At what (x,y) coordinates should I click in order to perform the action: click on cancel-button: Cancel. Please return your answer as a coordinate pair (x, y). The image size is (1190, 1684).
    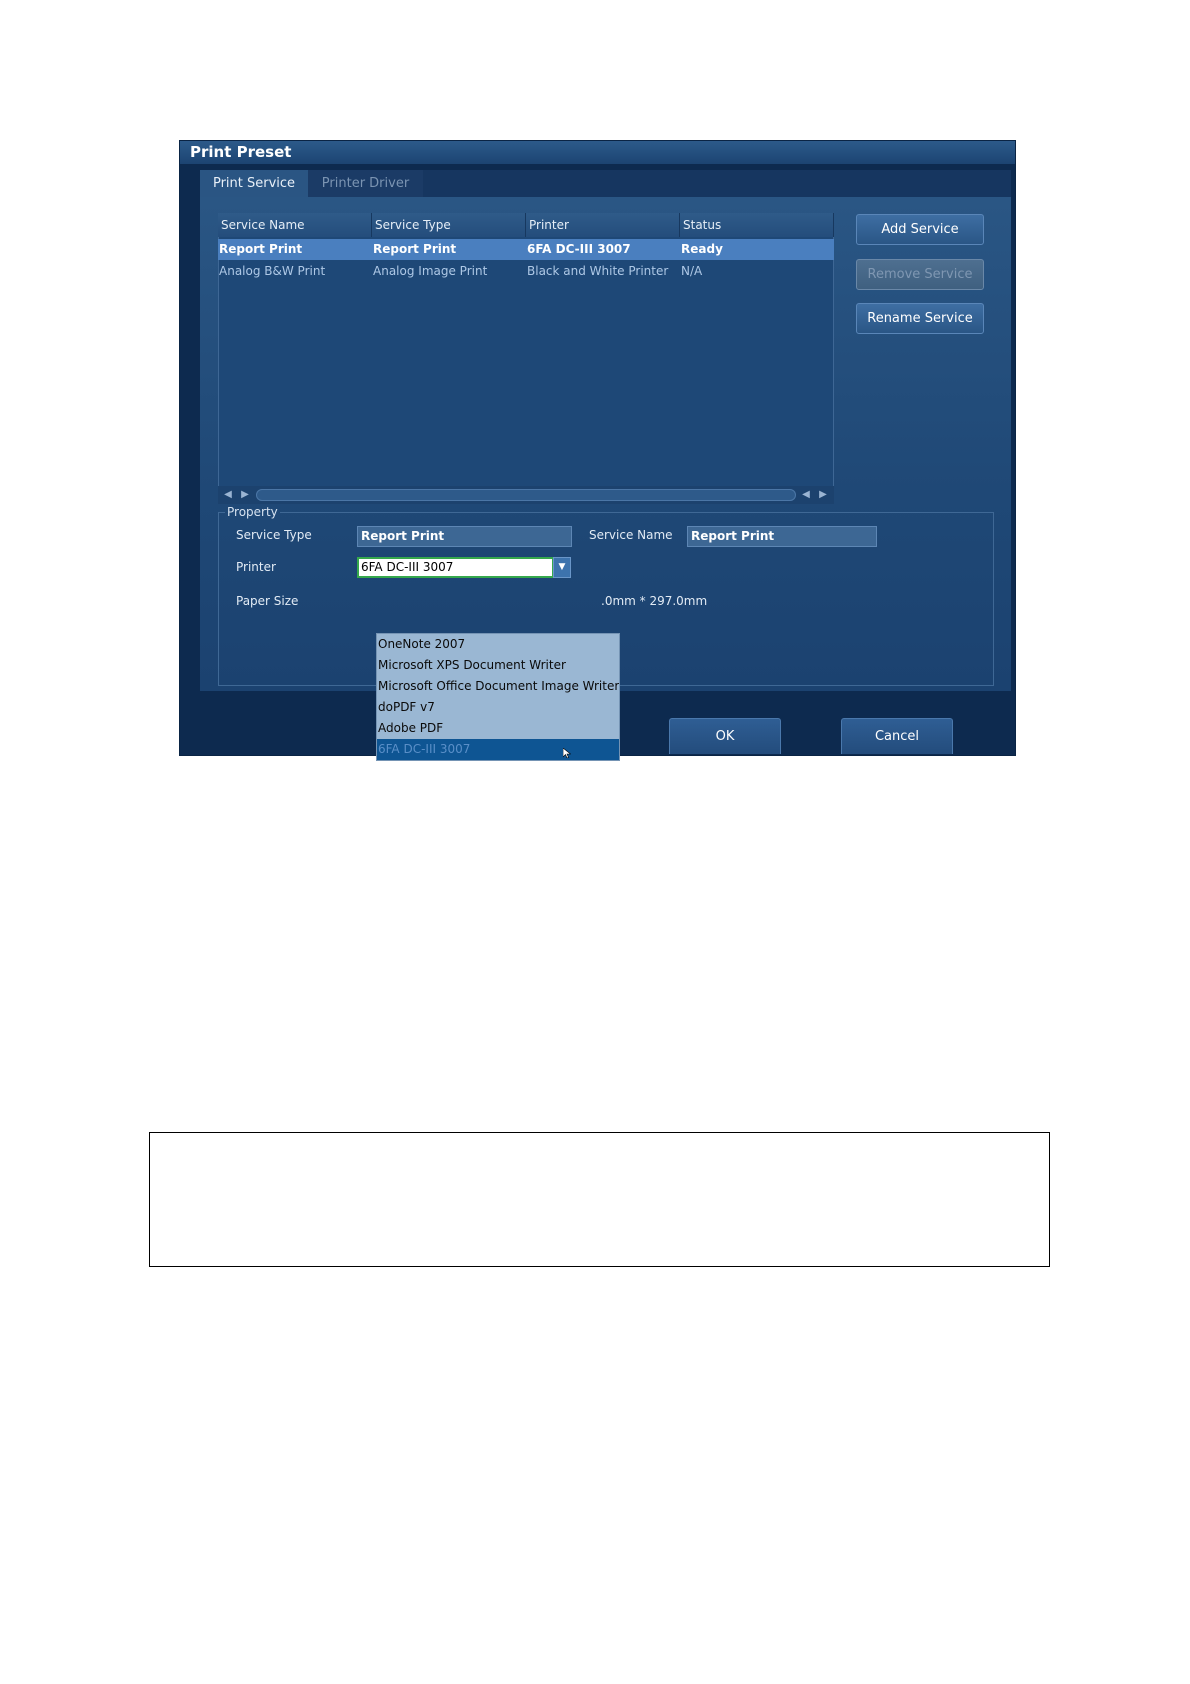
    Looking at the image, I should click on (897, 736).